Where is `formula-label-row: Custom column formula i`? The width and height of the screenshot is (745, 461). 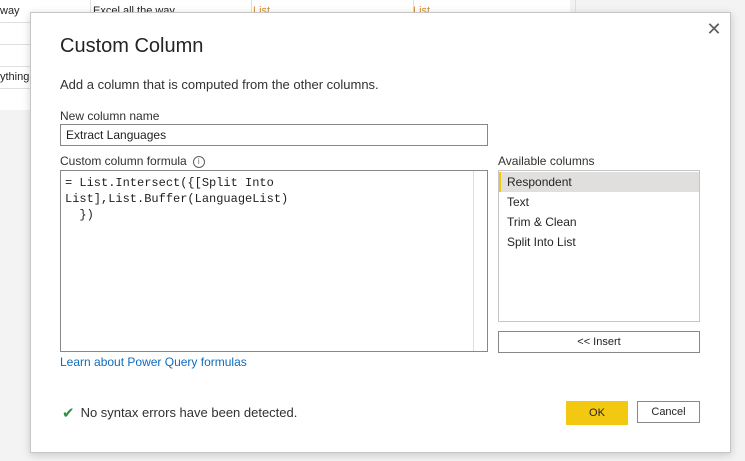 formula-label-row: Custom column formula i is located at coordinates (132, 161).